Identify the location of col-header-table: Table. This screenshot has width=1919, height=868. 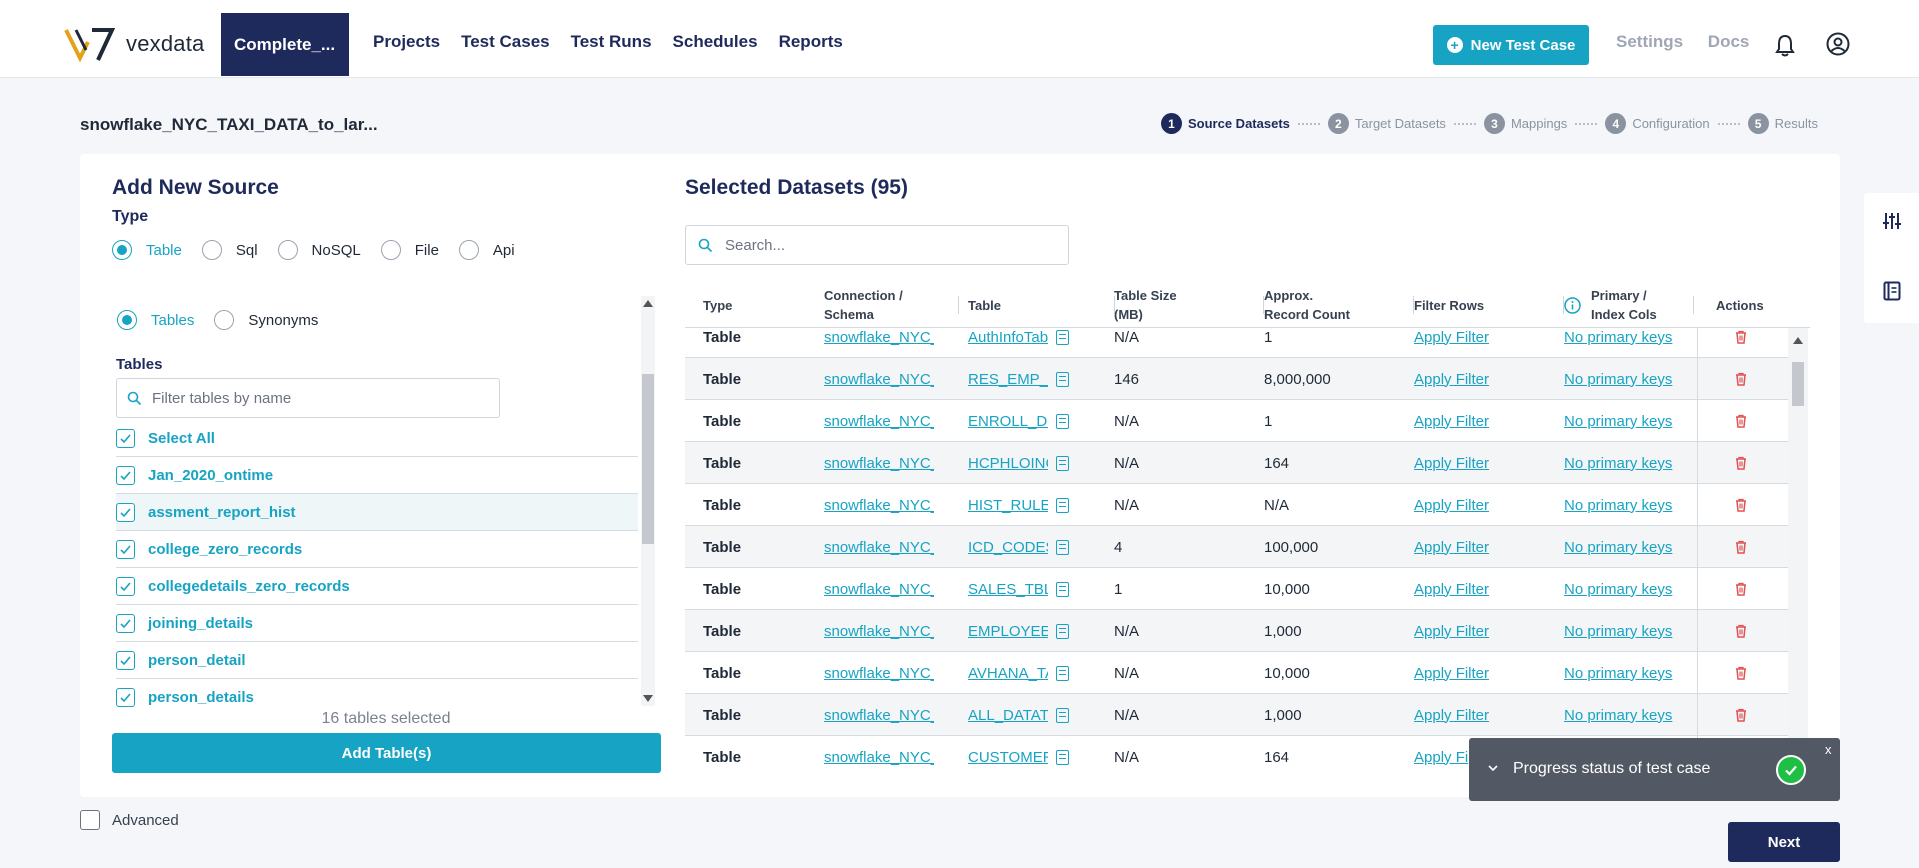
(1041, 305).